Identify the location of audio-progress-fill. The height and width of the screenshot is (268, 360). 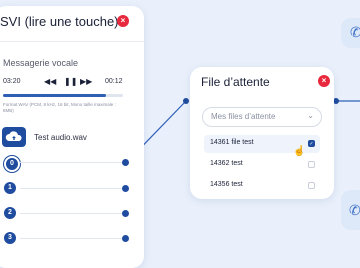
(55, 95).